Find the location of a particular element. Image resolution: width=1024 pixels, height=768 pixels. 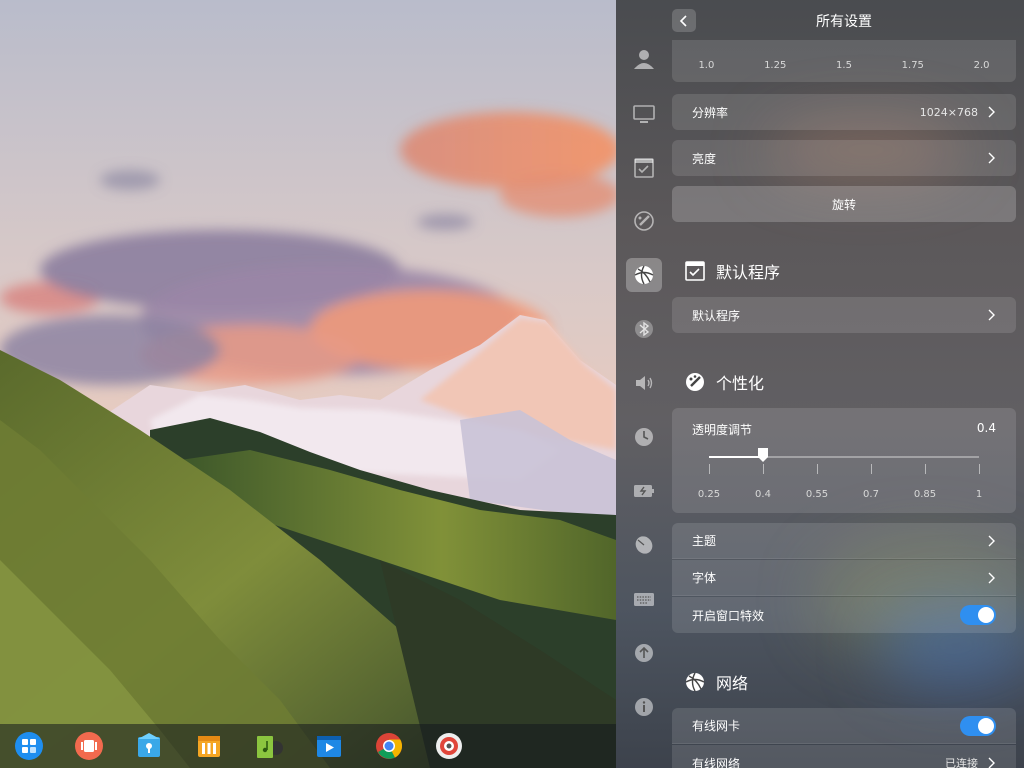

power-icon is located at coordinates (644, 491).